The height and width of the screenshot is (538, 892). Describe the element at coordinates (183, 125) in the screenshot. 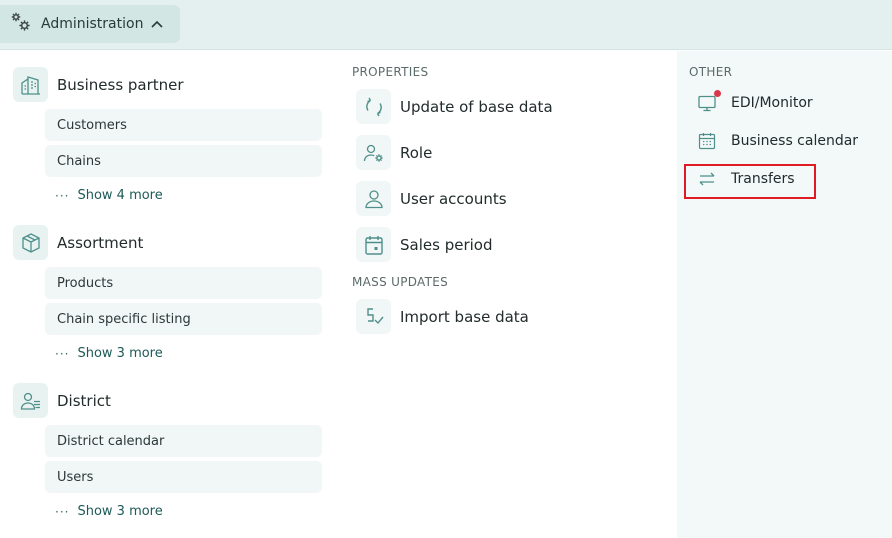

I see `menu-item-customers: Customers` at that location.